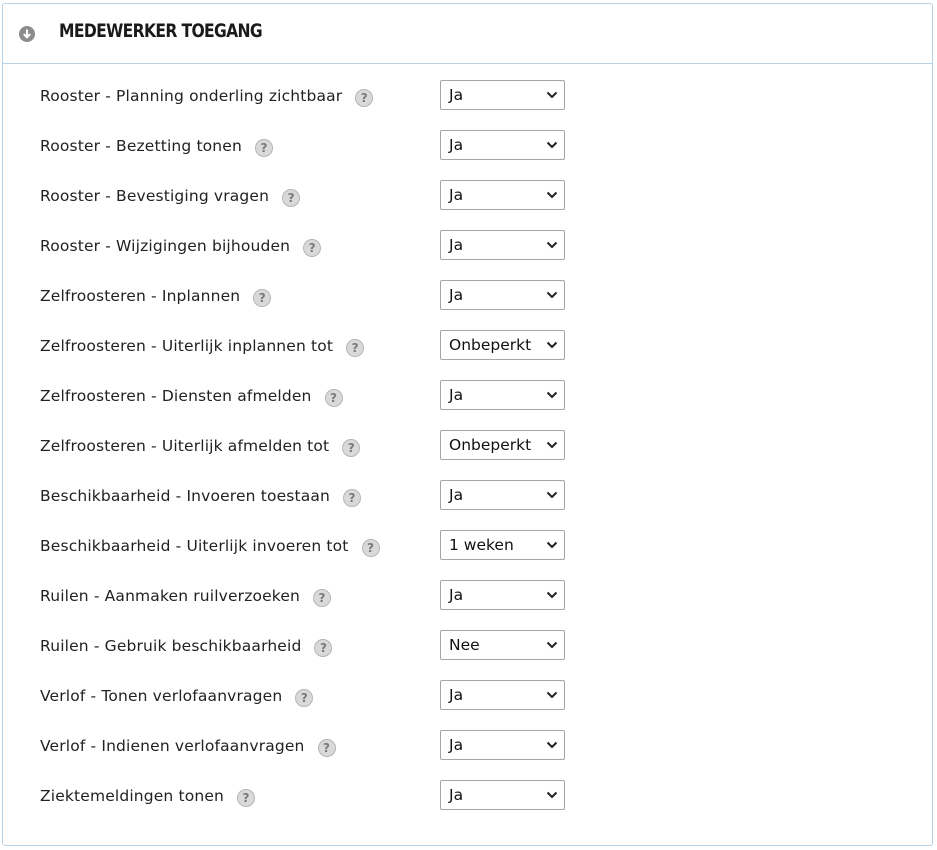  What do you see at coordinates (161, 696) in the screenshot?
I see `setting-label: Verlof - Tonen verlofaanvragen` at bounding box center [161, 696].